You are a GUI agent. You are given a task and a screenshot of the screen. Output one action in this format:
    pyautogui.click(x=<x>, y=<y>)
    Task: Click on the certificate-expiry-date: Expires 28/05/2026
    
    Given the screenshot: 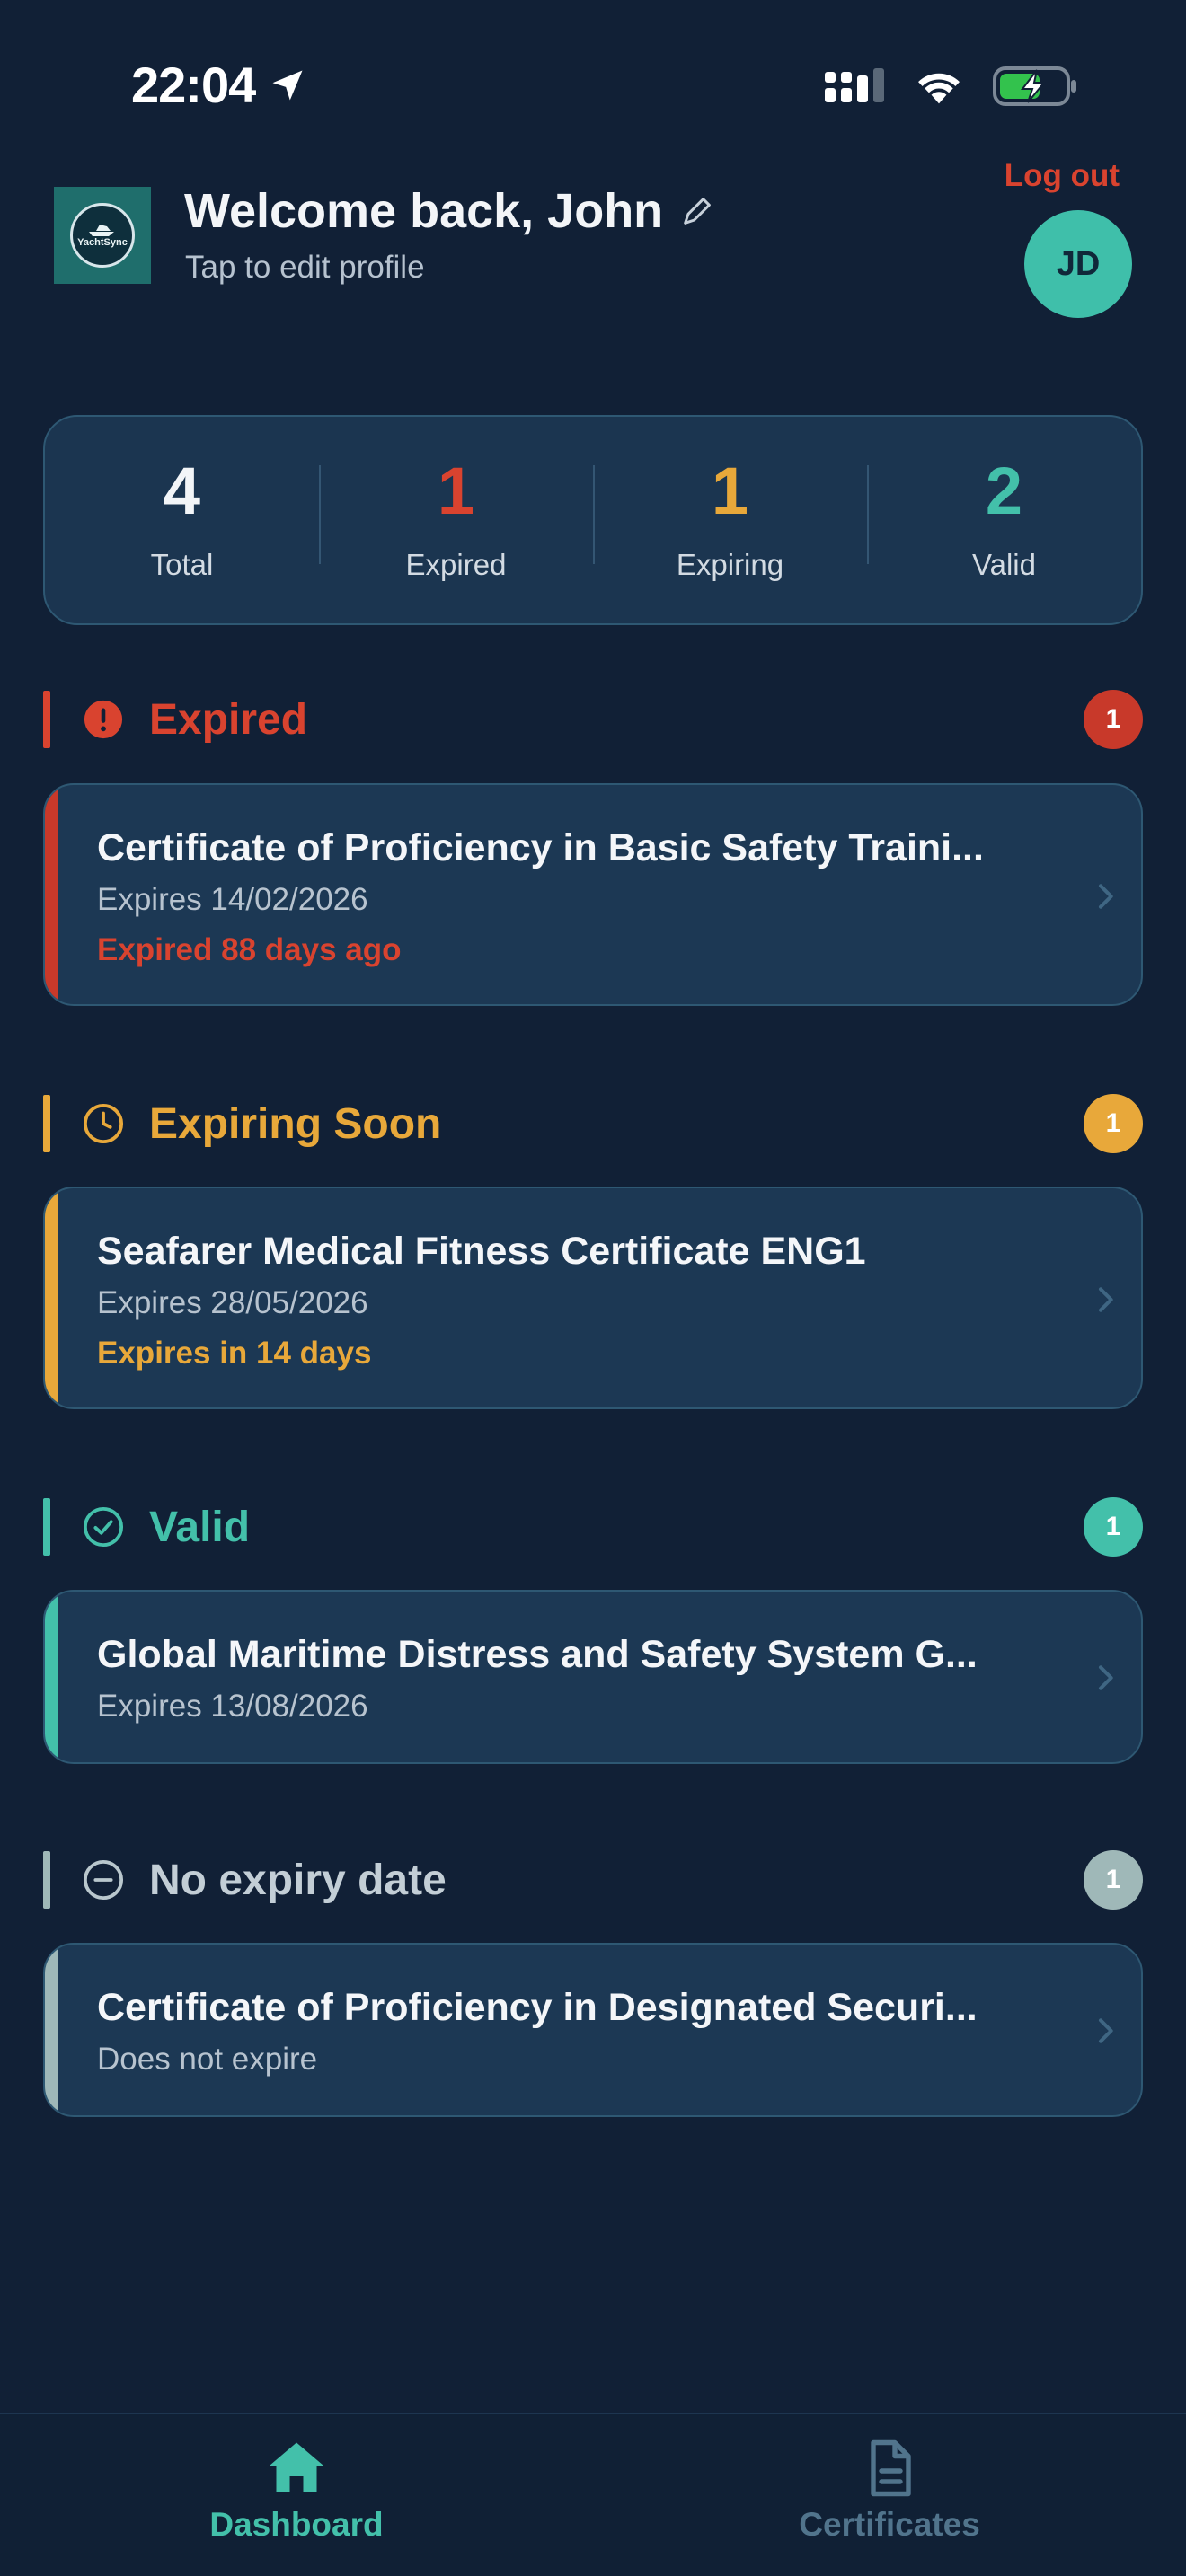 What is the action you would take?
    pyautogui.click(x=232, y=1302)
    